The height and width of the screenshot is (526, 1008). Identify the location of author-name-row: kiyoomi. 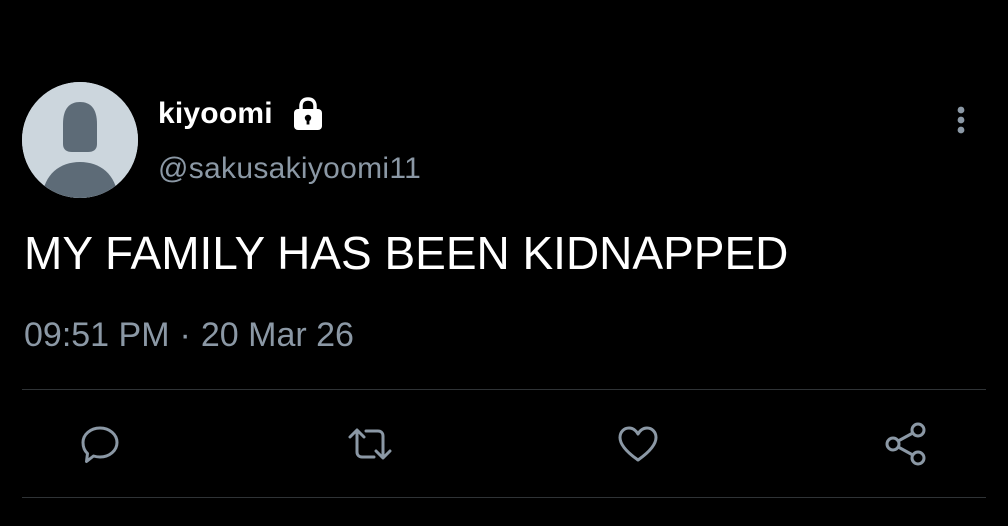
(241, 114).